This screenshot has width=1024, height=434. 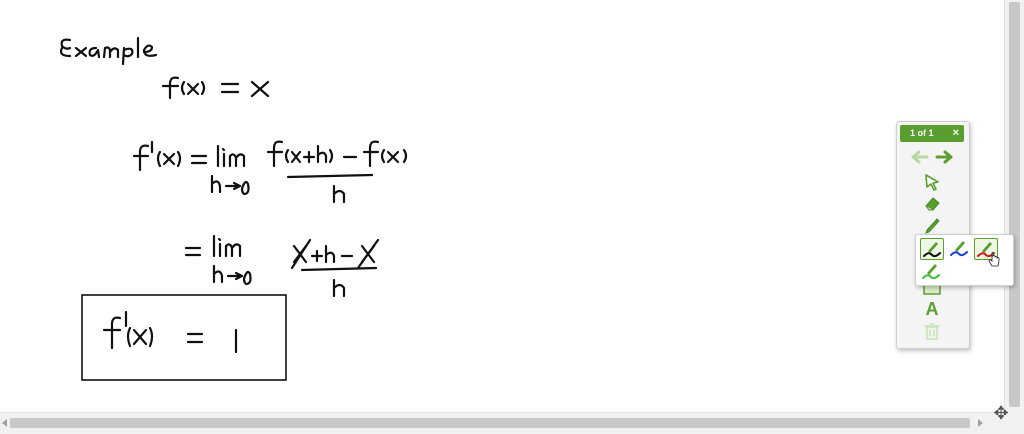 I want to click on vertical-scrollbar-thumb, so click(x=1014, y=204).